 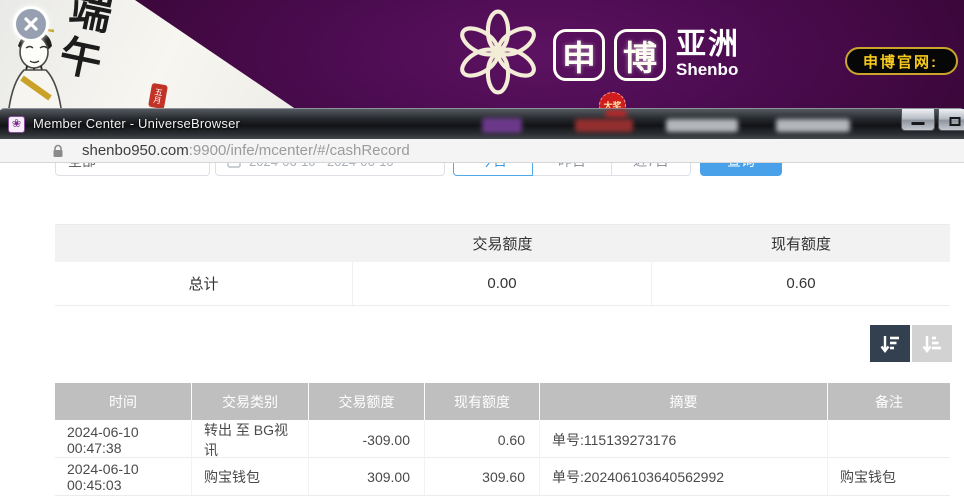 What do you see at coordinates (135, 150) in the screenshot?
I see `url-host: shenbo950.com` at bounding box center [135, 150].